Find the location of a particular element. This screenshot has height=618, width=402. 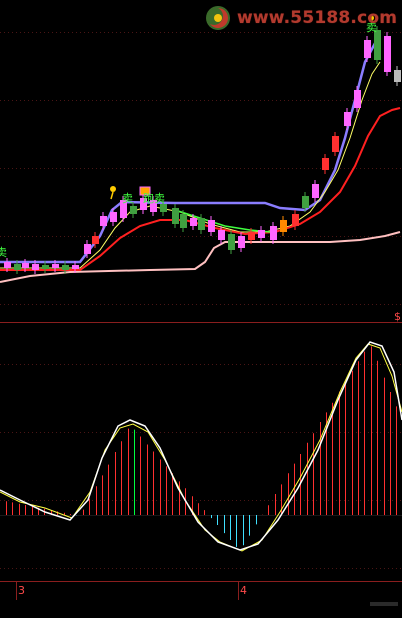

scrollbar-thumb is located at coordinates (384, 604).